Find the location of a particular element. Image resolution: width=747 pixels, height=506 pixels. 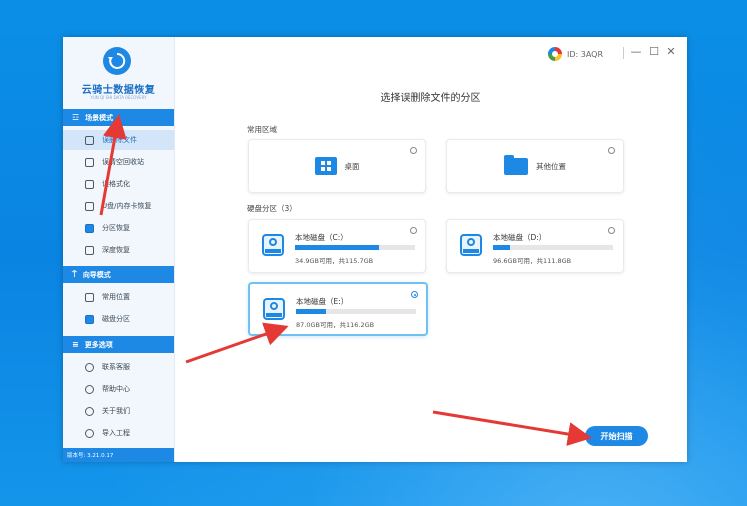

sidebar-item-label: 关于我们 is located at coordinates (116, 411).